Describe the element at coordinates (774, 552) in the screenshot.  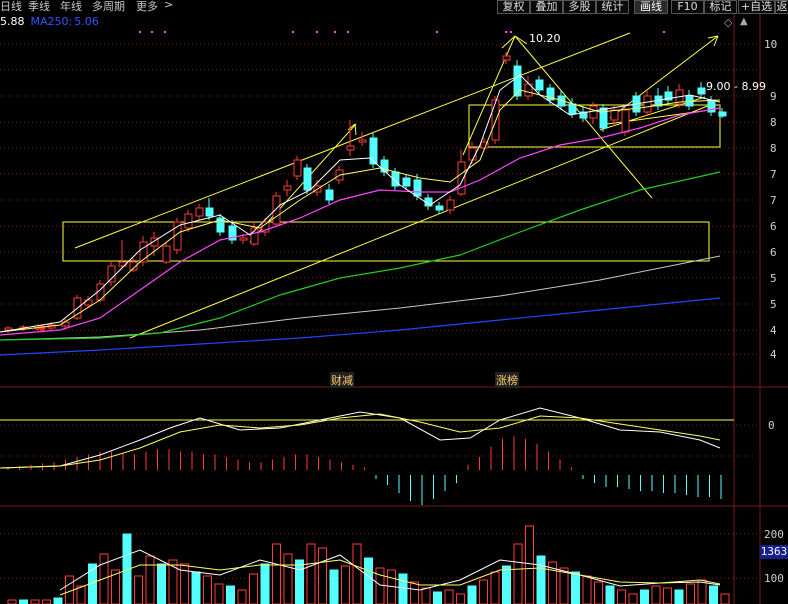
I see `current-volume-badge: 1363` at that location.